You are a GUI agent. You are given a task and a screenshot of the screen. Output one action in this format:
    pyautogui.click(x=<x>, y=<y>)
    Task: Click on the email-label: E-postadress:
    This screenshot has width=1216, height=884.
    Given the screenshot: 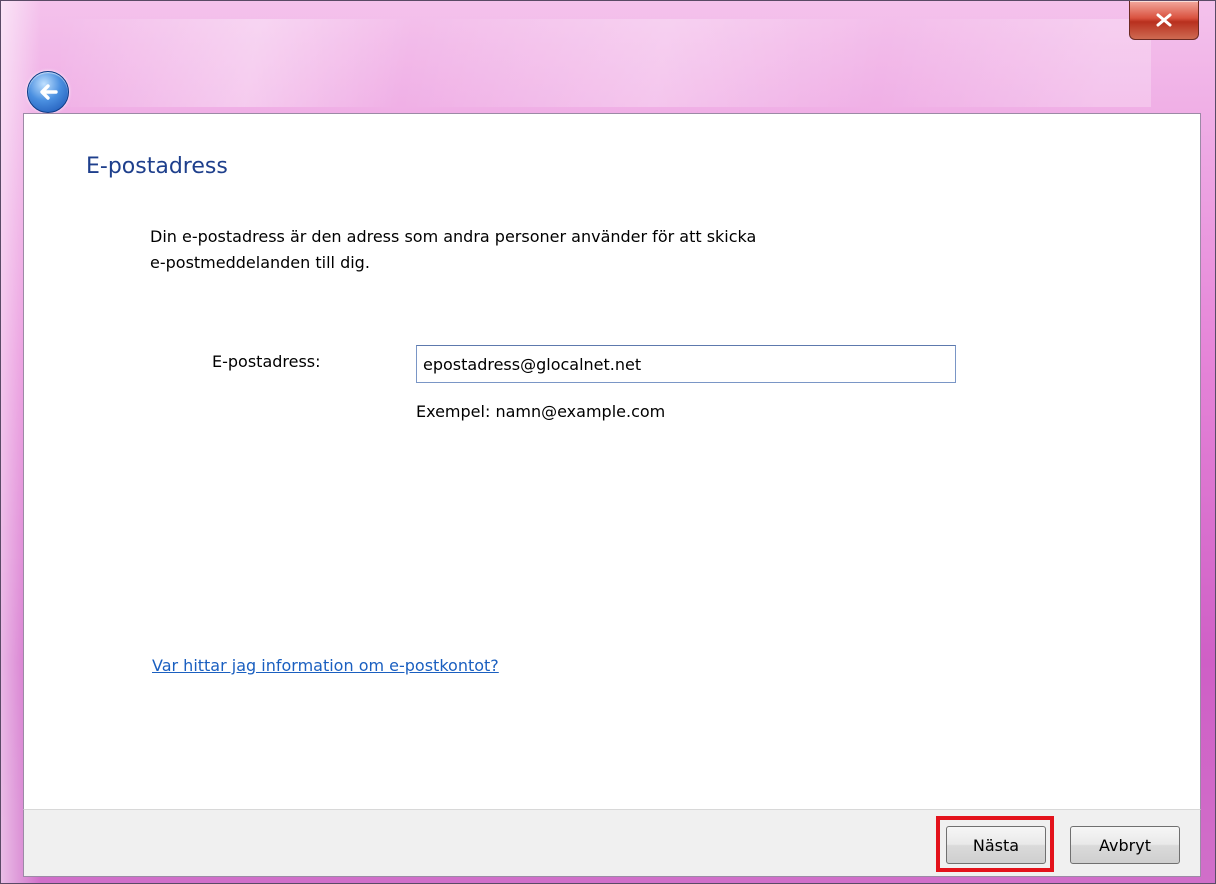 What is the action you would take?
    pyautogui.click(x=266, y=361)
    